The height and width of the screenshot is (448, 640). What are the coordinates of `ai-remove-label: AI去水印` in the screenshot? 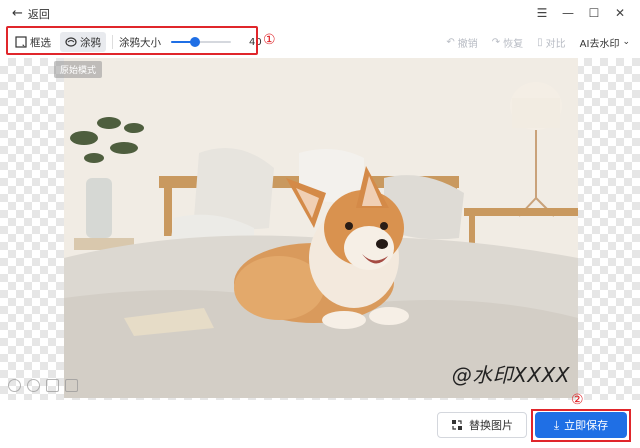 It's located at (599, 44).